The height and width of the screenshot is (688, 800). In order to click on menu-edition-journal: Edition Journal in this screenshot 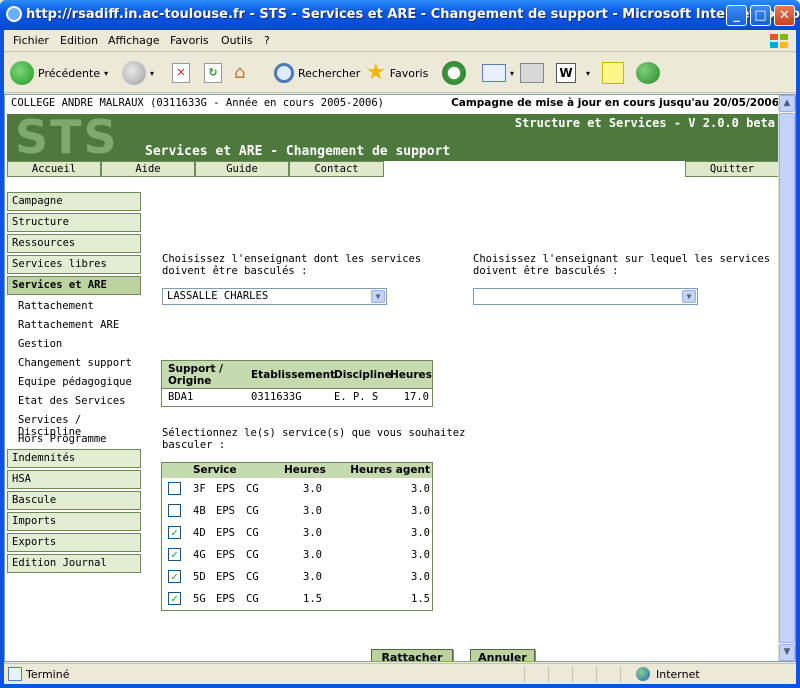, I will do `click(74, 563)`.